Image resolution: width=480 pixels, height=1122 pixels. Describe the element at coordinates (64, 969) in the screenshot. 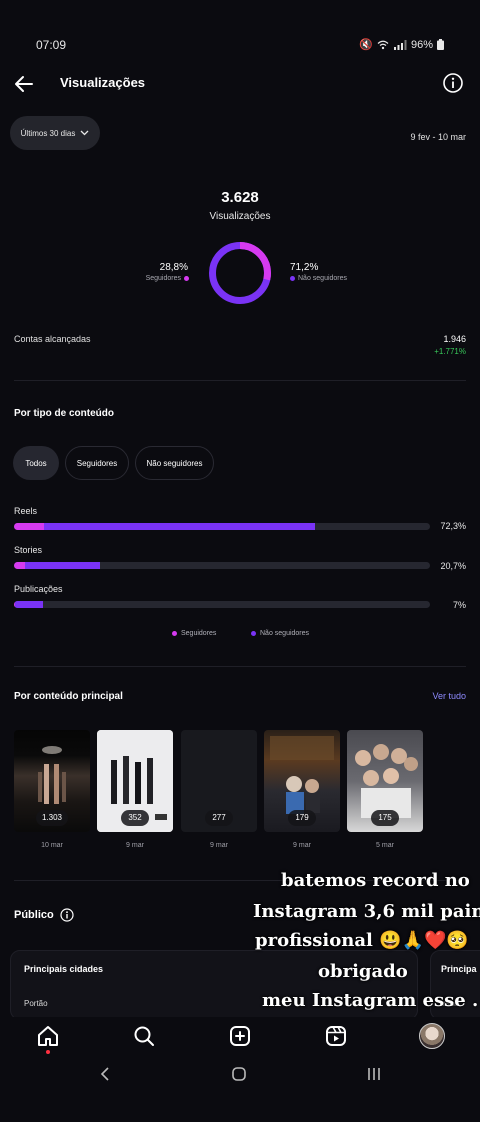

I see `top-cities-title: Principais cidades` at that location.